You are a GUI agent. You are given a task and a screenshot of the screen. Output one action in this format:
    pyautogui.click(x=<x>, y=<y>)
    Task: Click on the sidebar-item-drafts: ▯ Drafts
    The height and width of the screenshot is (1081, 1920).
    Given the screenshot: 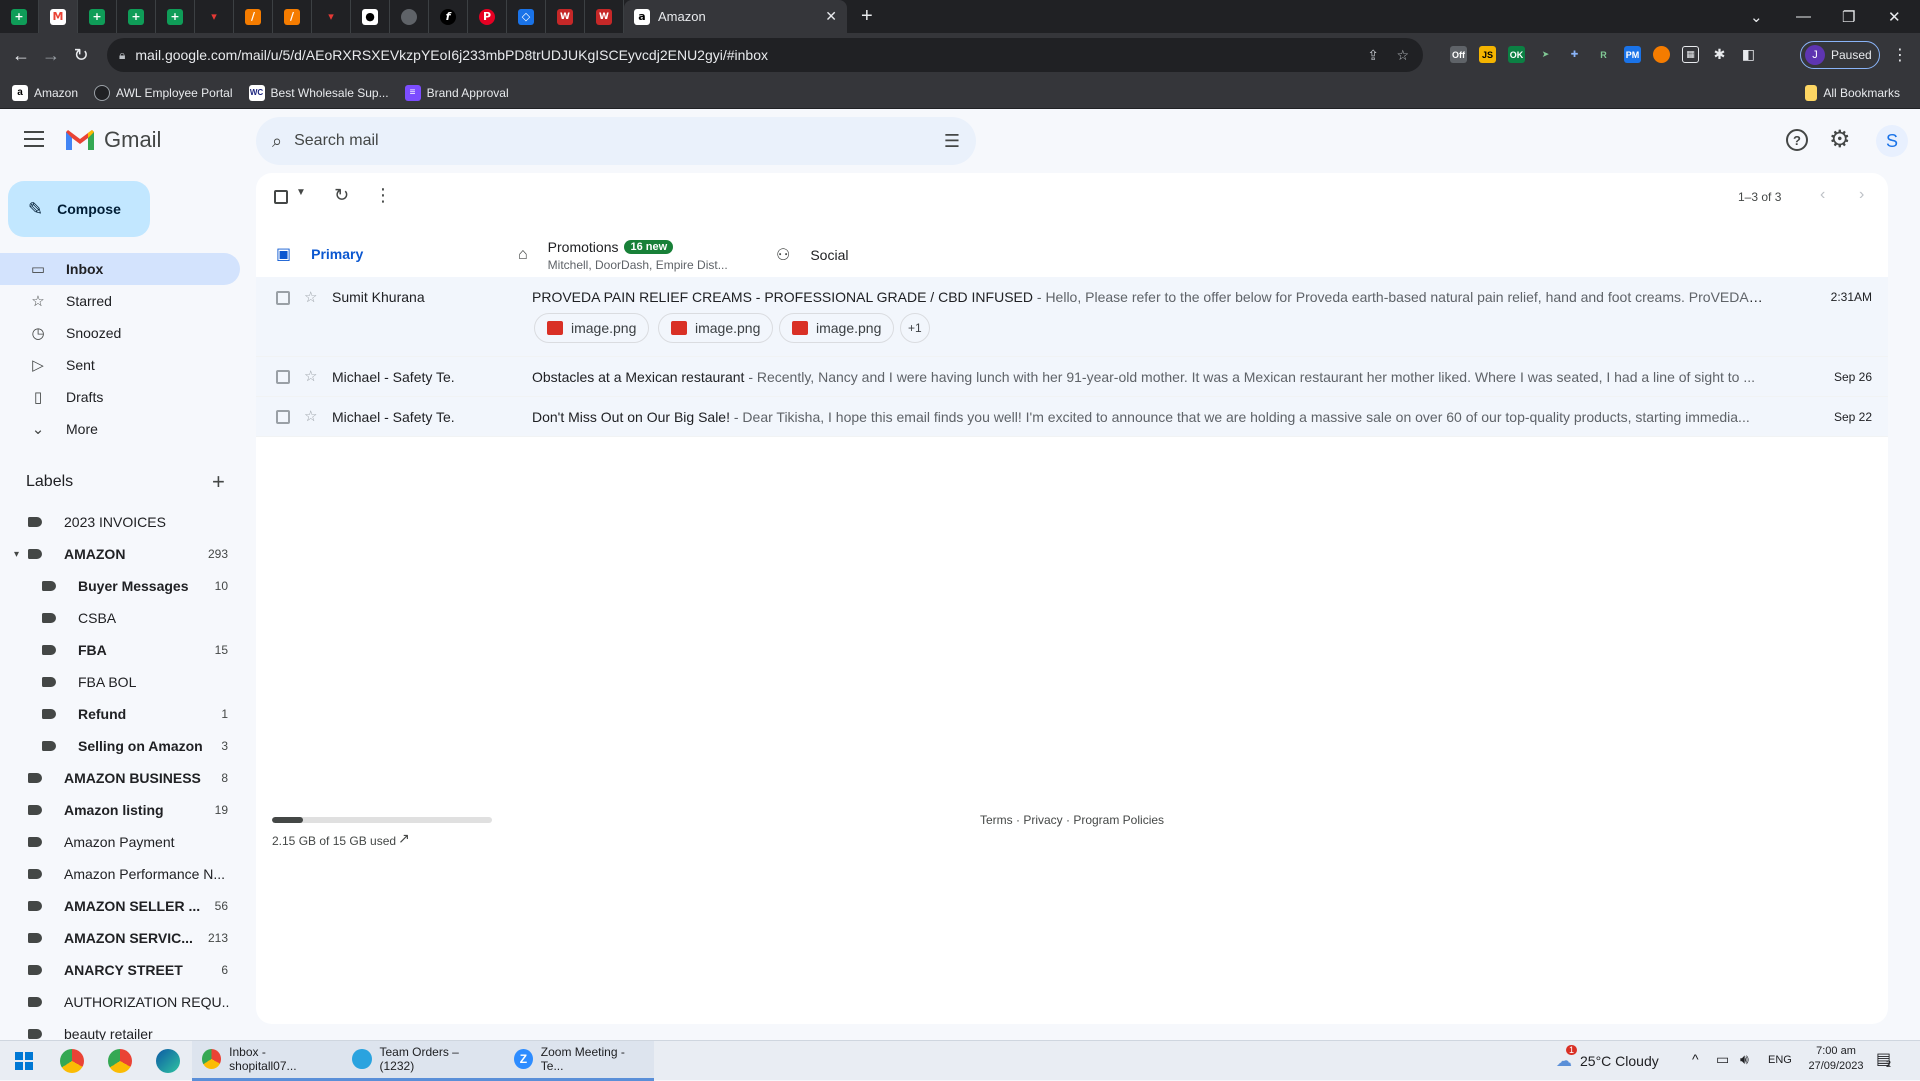 What is the action you would take?
    pyautogui.click(x=120, y=397)
    